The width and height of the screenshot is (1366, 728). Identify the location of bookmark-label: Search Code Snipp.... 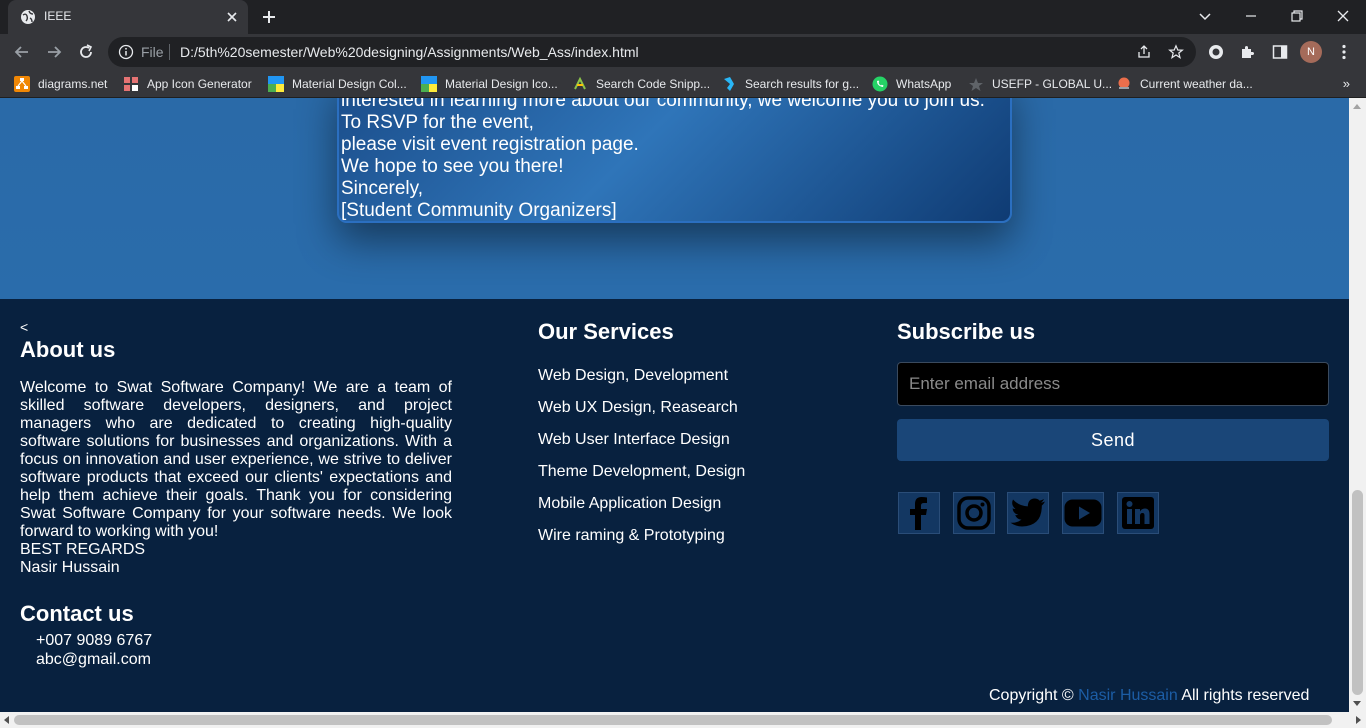
(653, 84).